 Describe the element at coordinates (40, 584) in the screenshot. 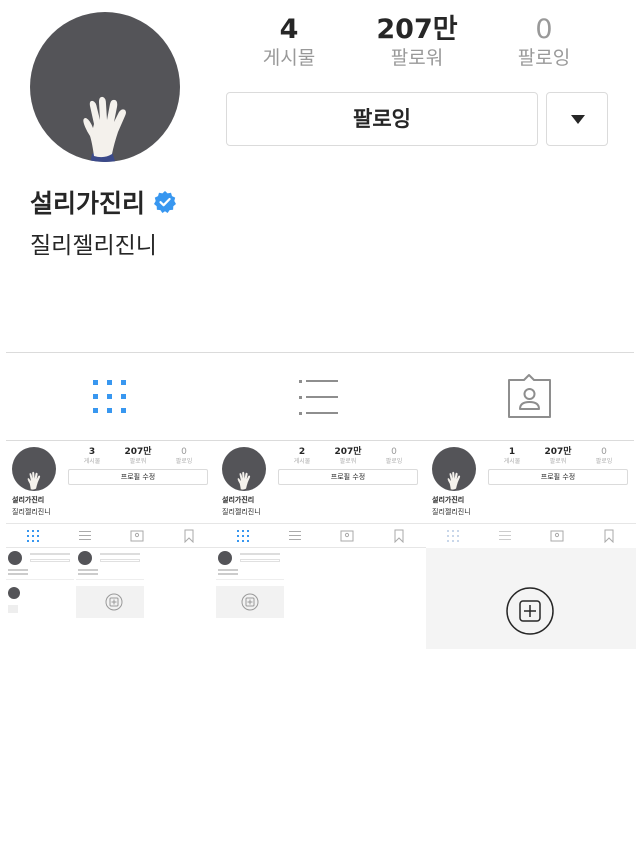

I see `nested-thumbnail` at that location.